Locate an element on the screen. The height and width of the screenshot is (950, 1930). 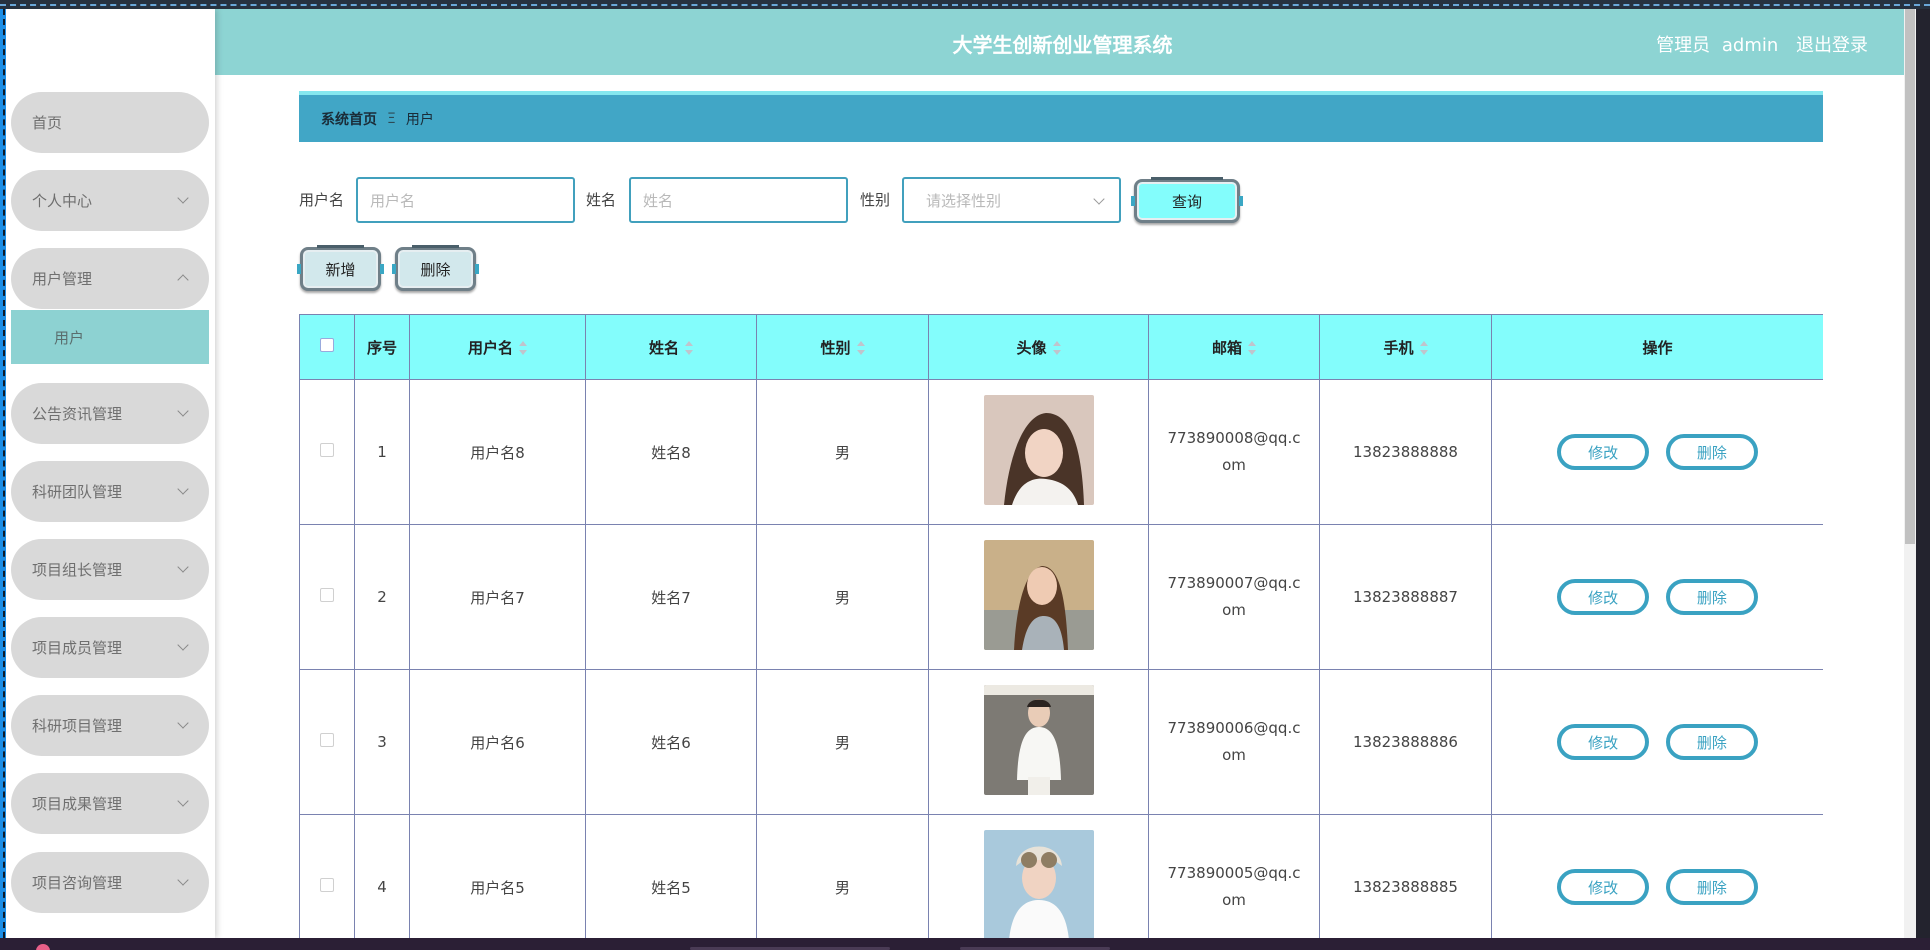
breadcrumb-separator-icon: Ξ is located at coordinates (391, 118).